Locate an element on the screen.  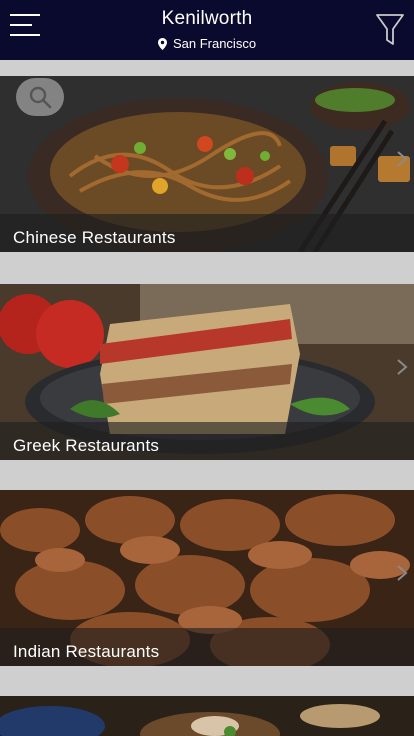
food-image is located at coordinates (207, 716).